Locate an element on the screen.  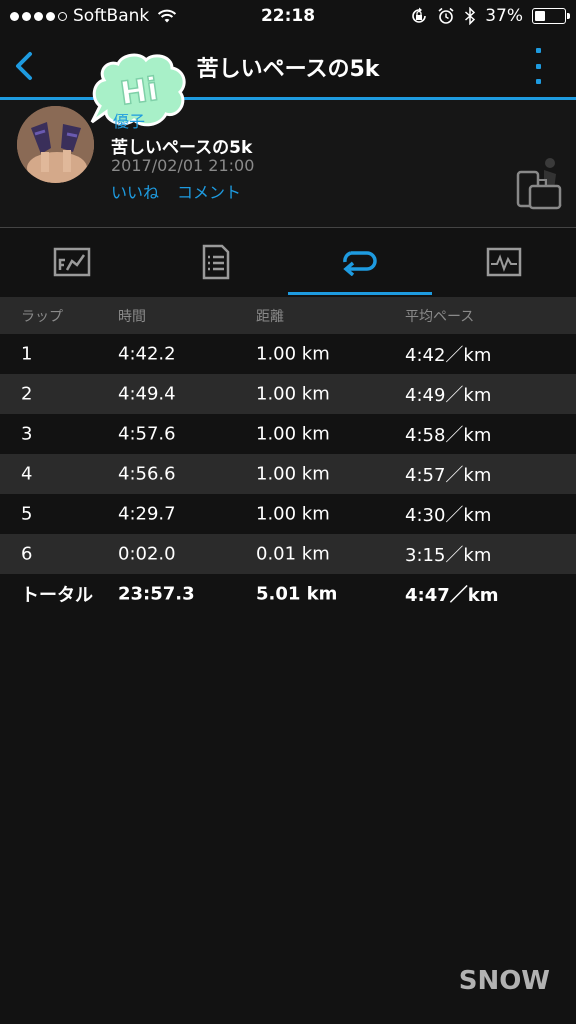
share-button is located at coordinates (541, 188).